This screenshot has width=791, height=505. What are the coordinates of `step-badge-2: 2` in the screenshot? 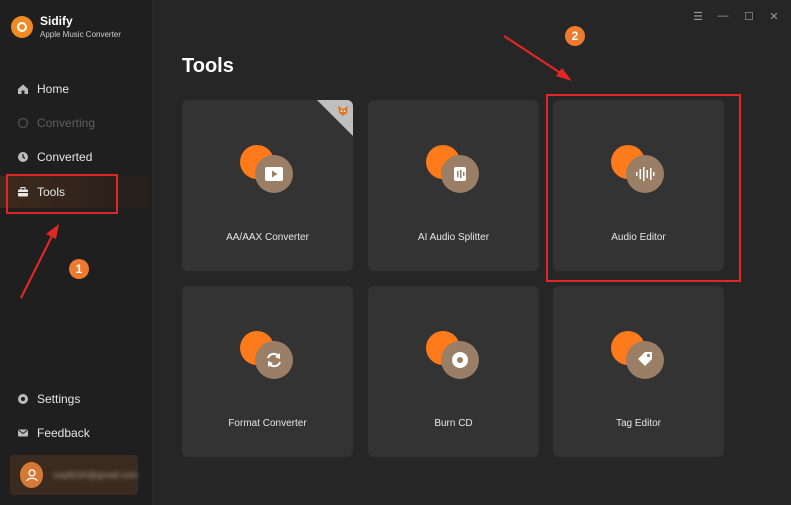 It's located at (575, 36).